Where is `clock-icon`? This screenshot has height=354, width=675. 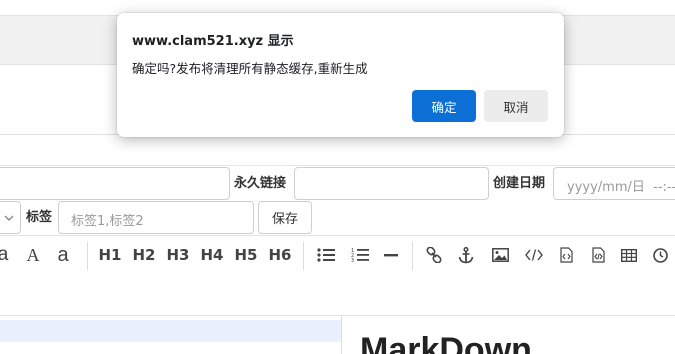 clock-icon is located at coordinates (660, 255).